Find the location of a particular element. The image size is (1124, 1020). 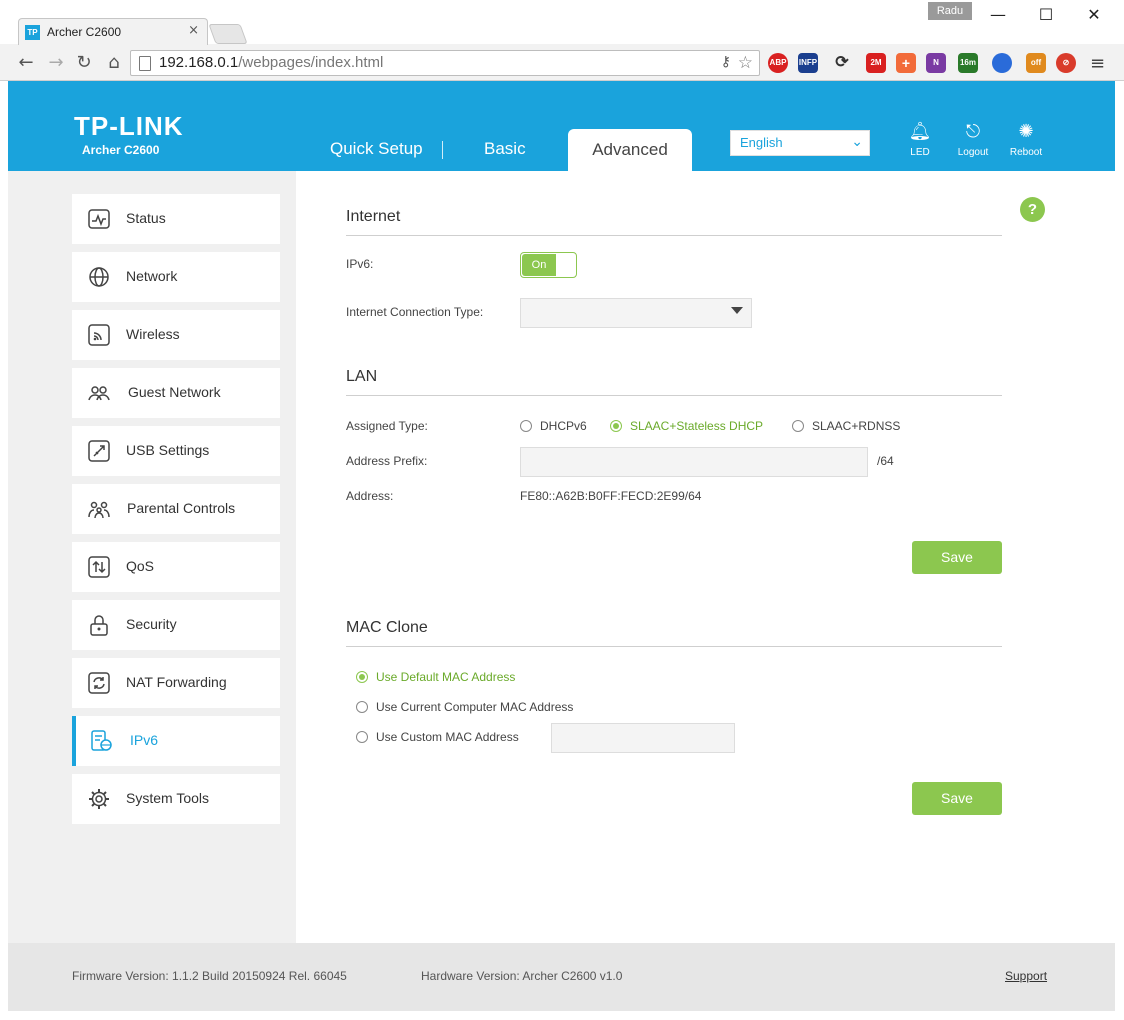

nav-advanced: Advanced is located at coordinates (630, 150).